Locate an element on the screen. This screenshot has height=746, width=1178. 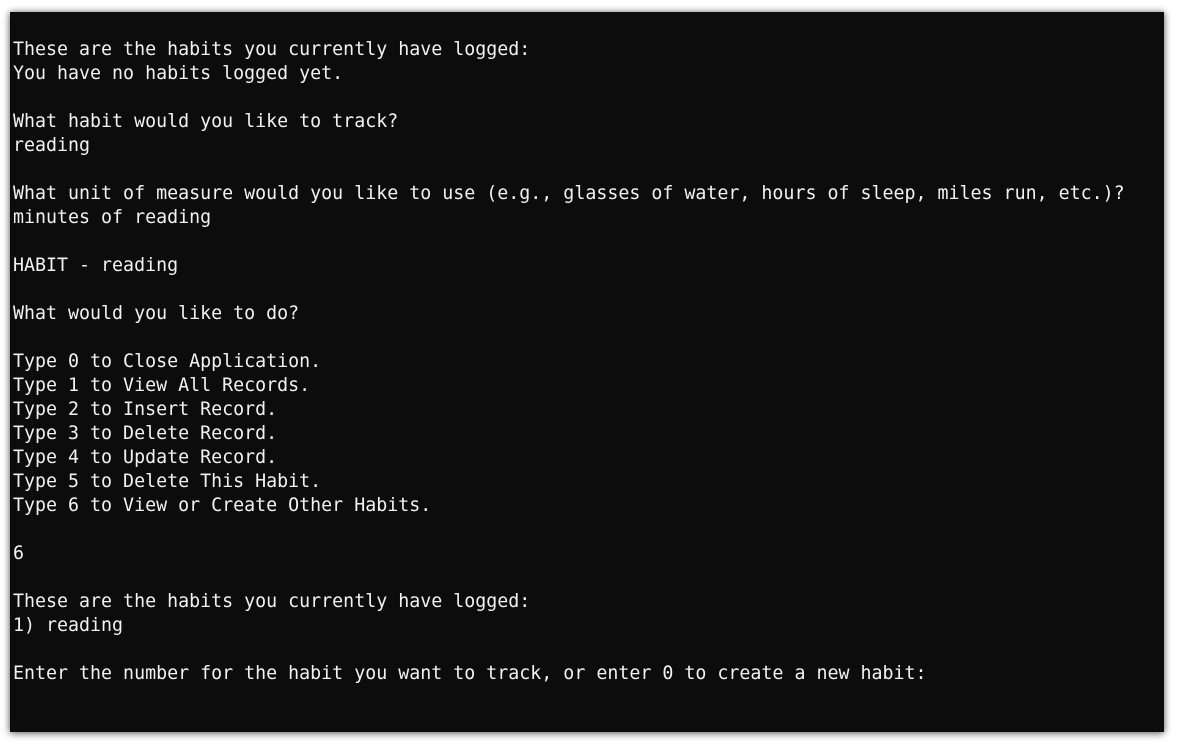
console-line: Type 0 to Close Application. is located at coordinates (167, 361).